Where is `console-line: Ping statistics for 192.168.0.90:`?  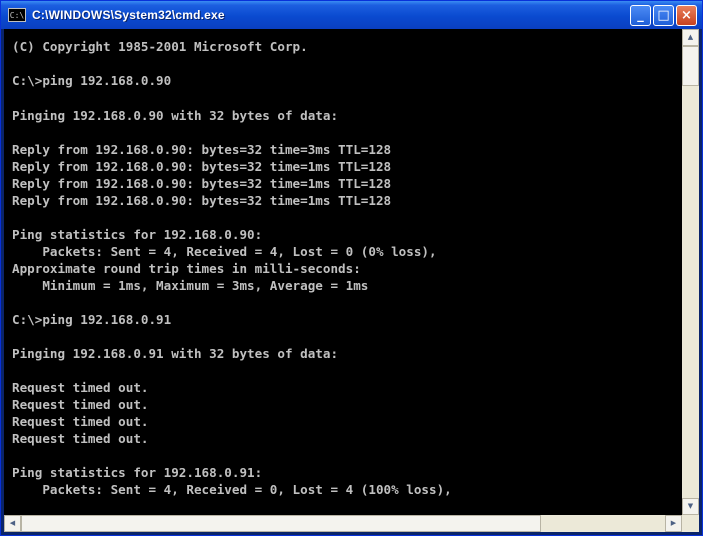 console-line: Ping statistics for 192.168.0.90: is located at coordinates (137, 234).